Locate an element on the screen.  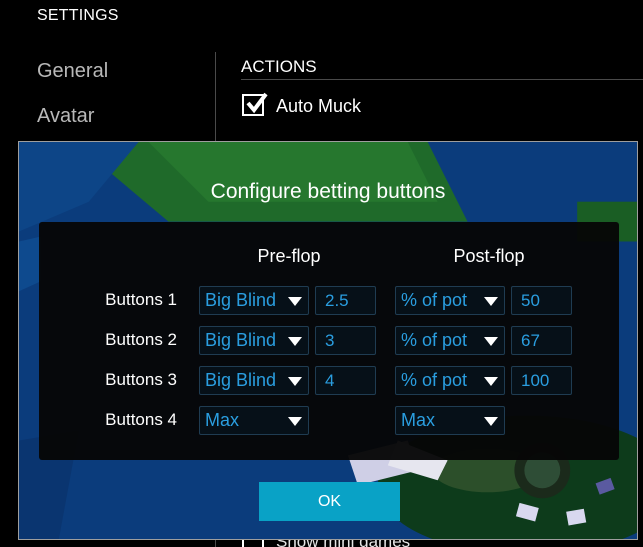
preflop-type-select-2: Big Blind is located at coordinates (254, 340).